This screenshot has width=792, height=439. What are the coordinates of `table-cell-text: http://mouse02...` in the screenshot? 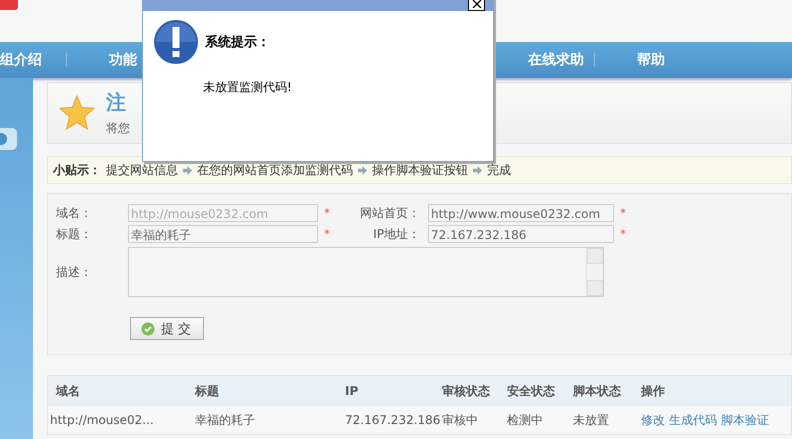 It's located at (102, 420).